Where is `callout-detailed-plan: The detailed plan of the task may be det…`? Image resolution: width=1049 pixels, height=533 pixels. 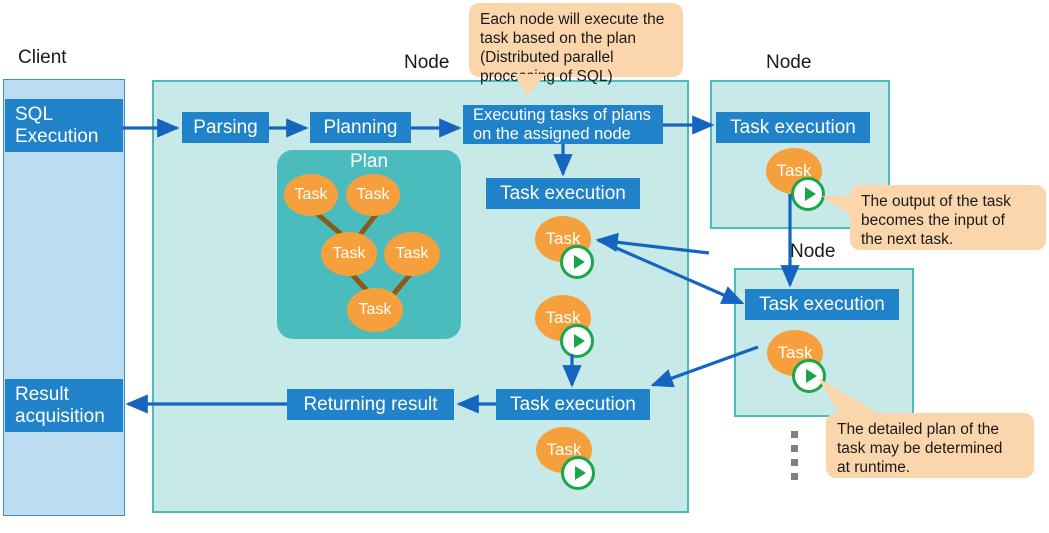 callout-detailed-plan: The detailed plan of the task may be det… is located at coordinates (930, 445).